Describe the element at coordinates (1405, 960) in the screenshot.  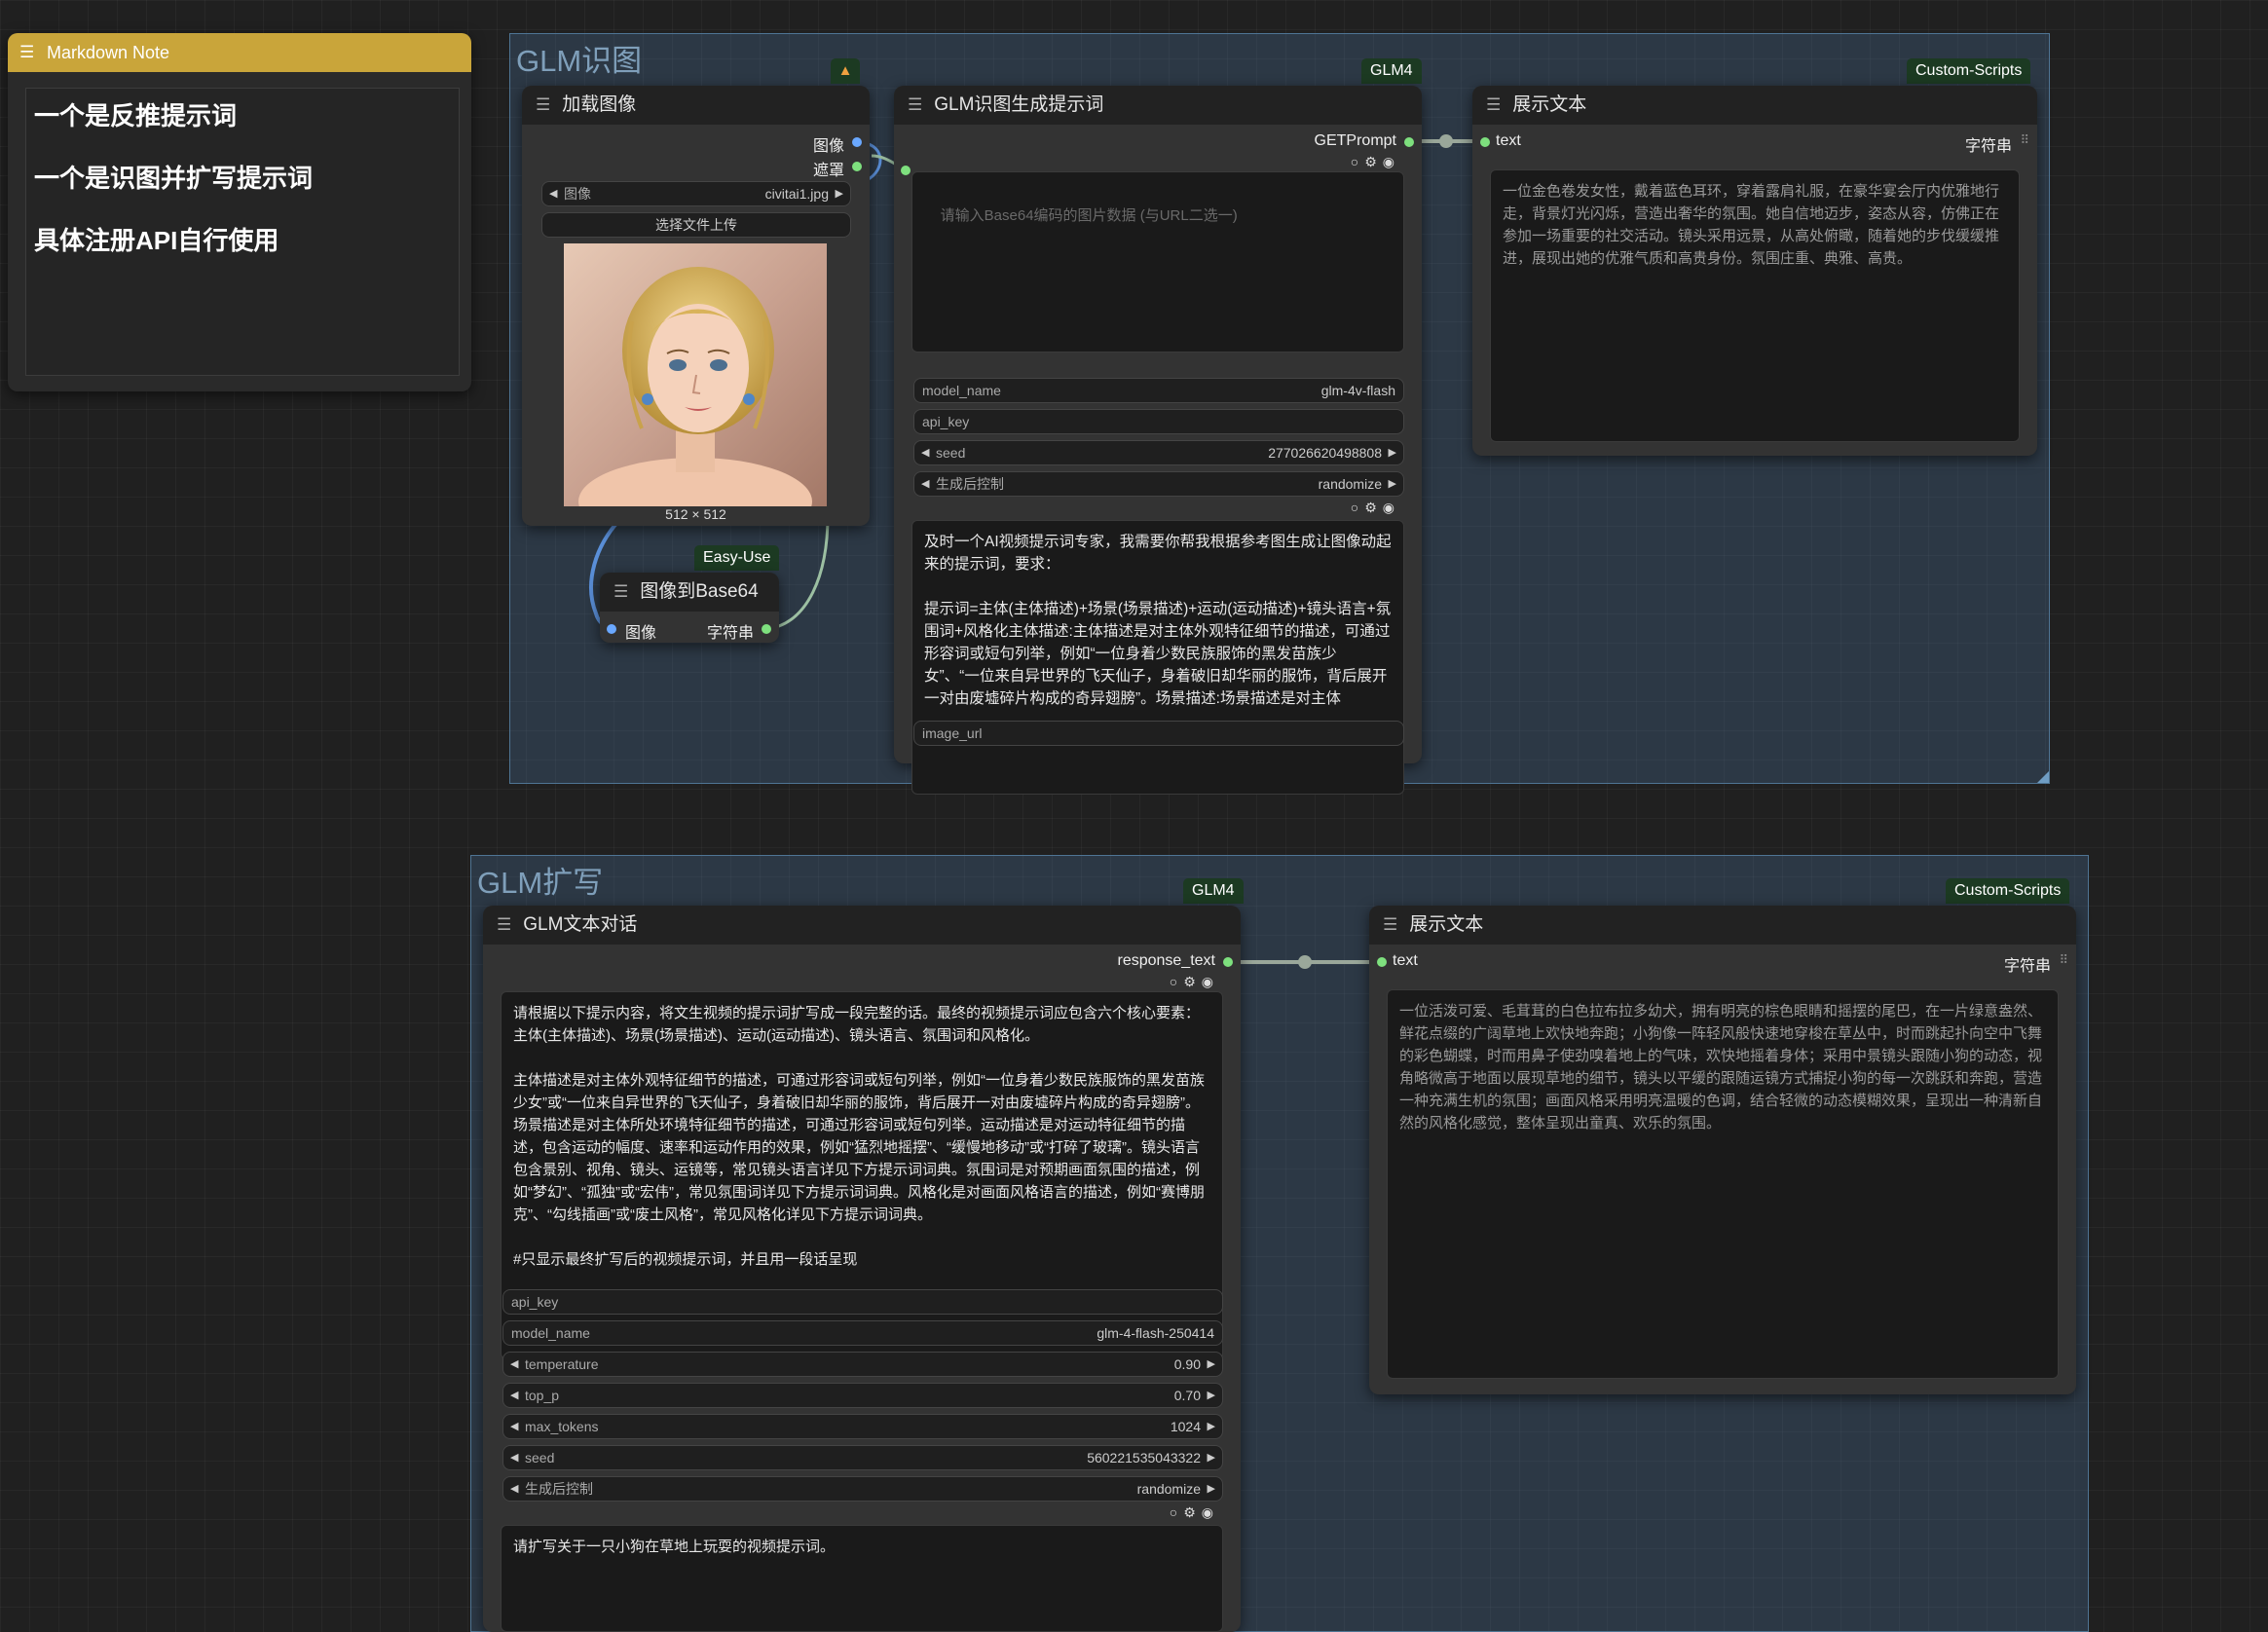
I see `input-text-label: text` at that location.